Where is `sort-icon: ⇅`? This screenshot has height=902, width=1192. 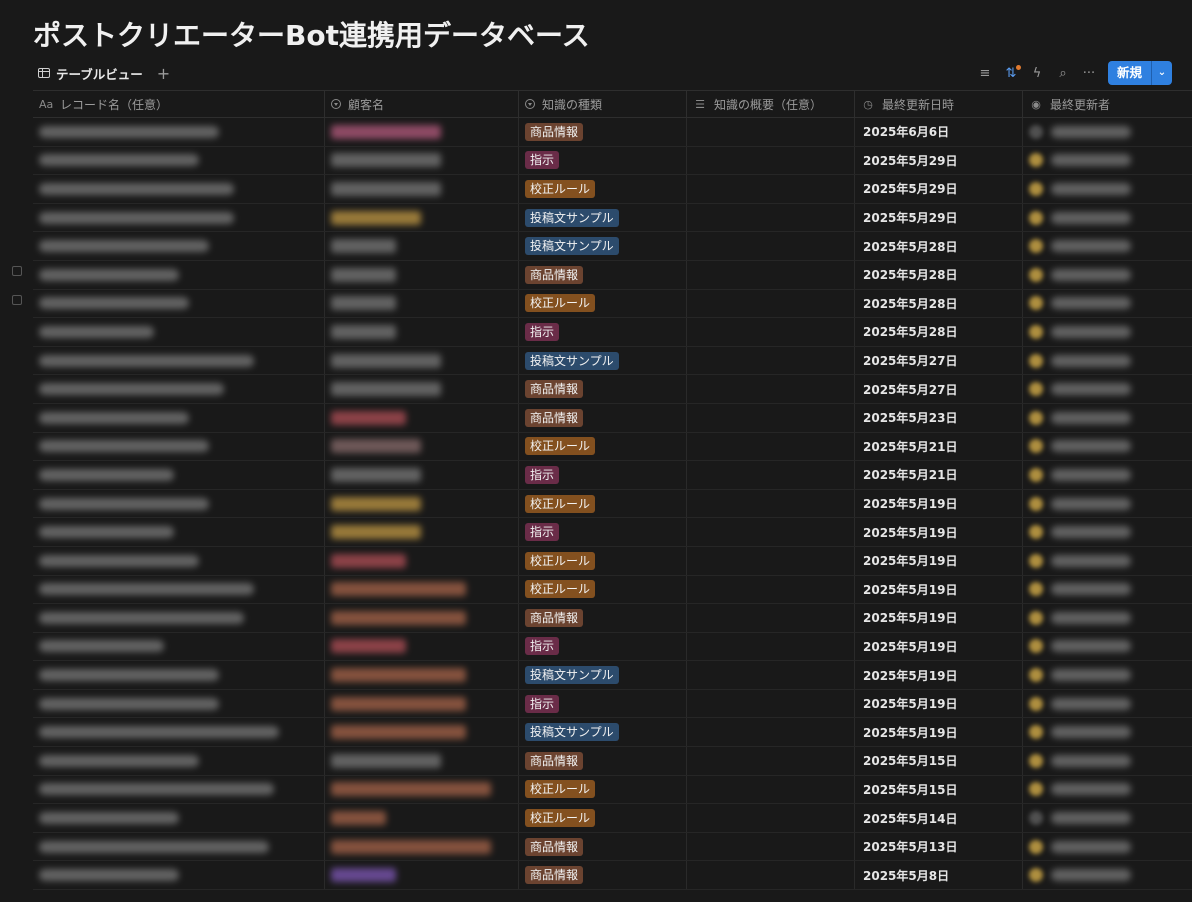
sort-icon: ⇅ is located at coordinates (1012, 72).